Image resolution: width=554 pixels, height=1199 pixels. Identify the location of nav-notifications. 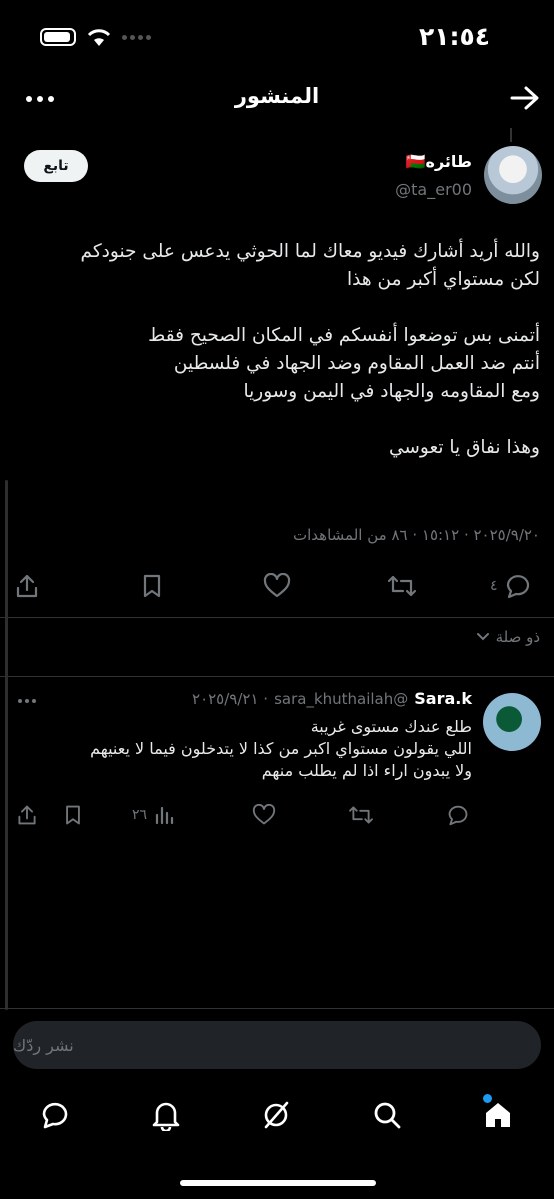
(166, 1115).